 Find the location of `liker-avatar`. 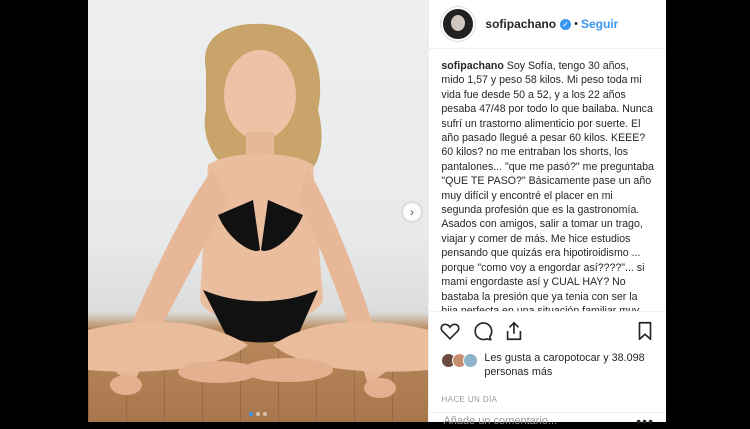

liker-avatar is located at coordinates (471, 360).